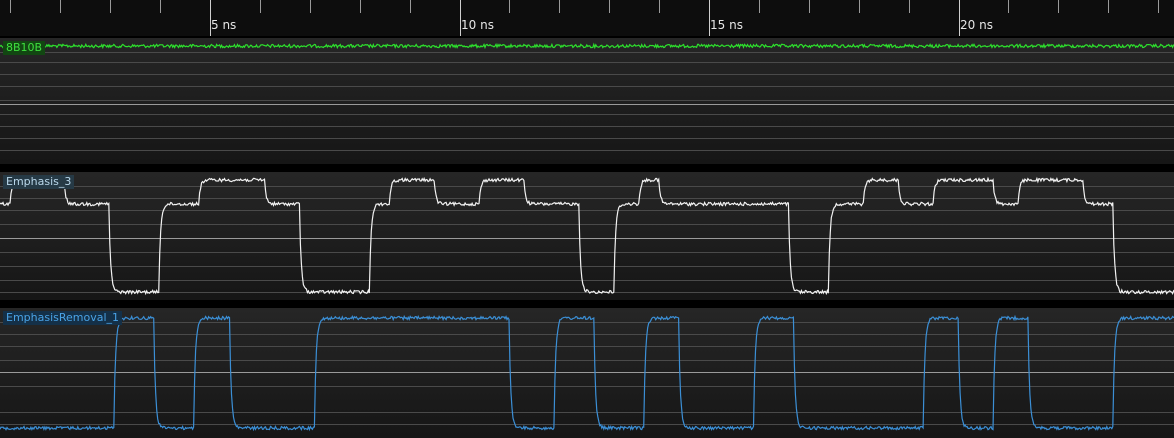 This screenshot has height=438, width=1174. Describe the element at coordinates (477, 25) in the screenshot. I see `ruler-label-10ns: 10 ns` at that location.